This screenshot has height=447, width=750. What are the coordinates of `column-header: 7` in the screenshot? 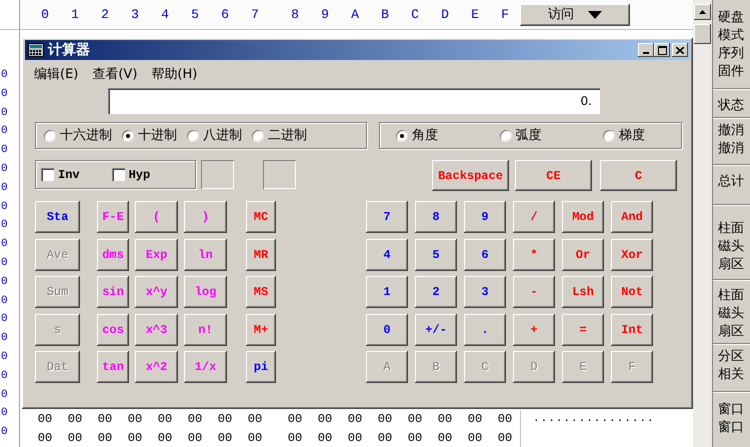 It's located at (255, 15).